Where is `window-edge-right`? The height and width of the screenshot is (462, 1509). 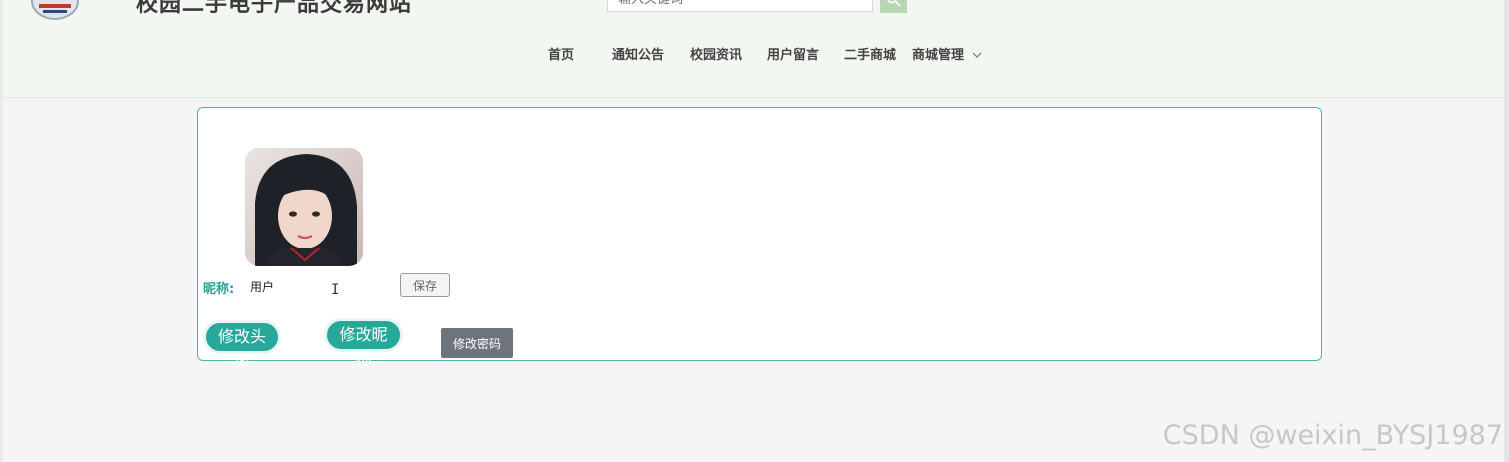 window-edge-right is located at coordinates (1506, 231).